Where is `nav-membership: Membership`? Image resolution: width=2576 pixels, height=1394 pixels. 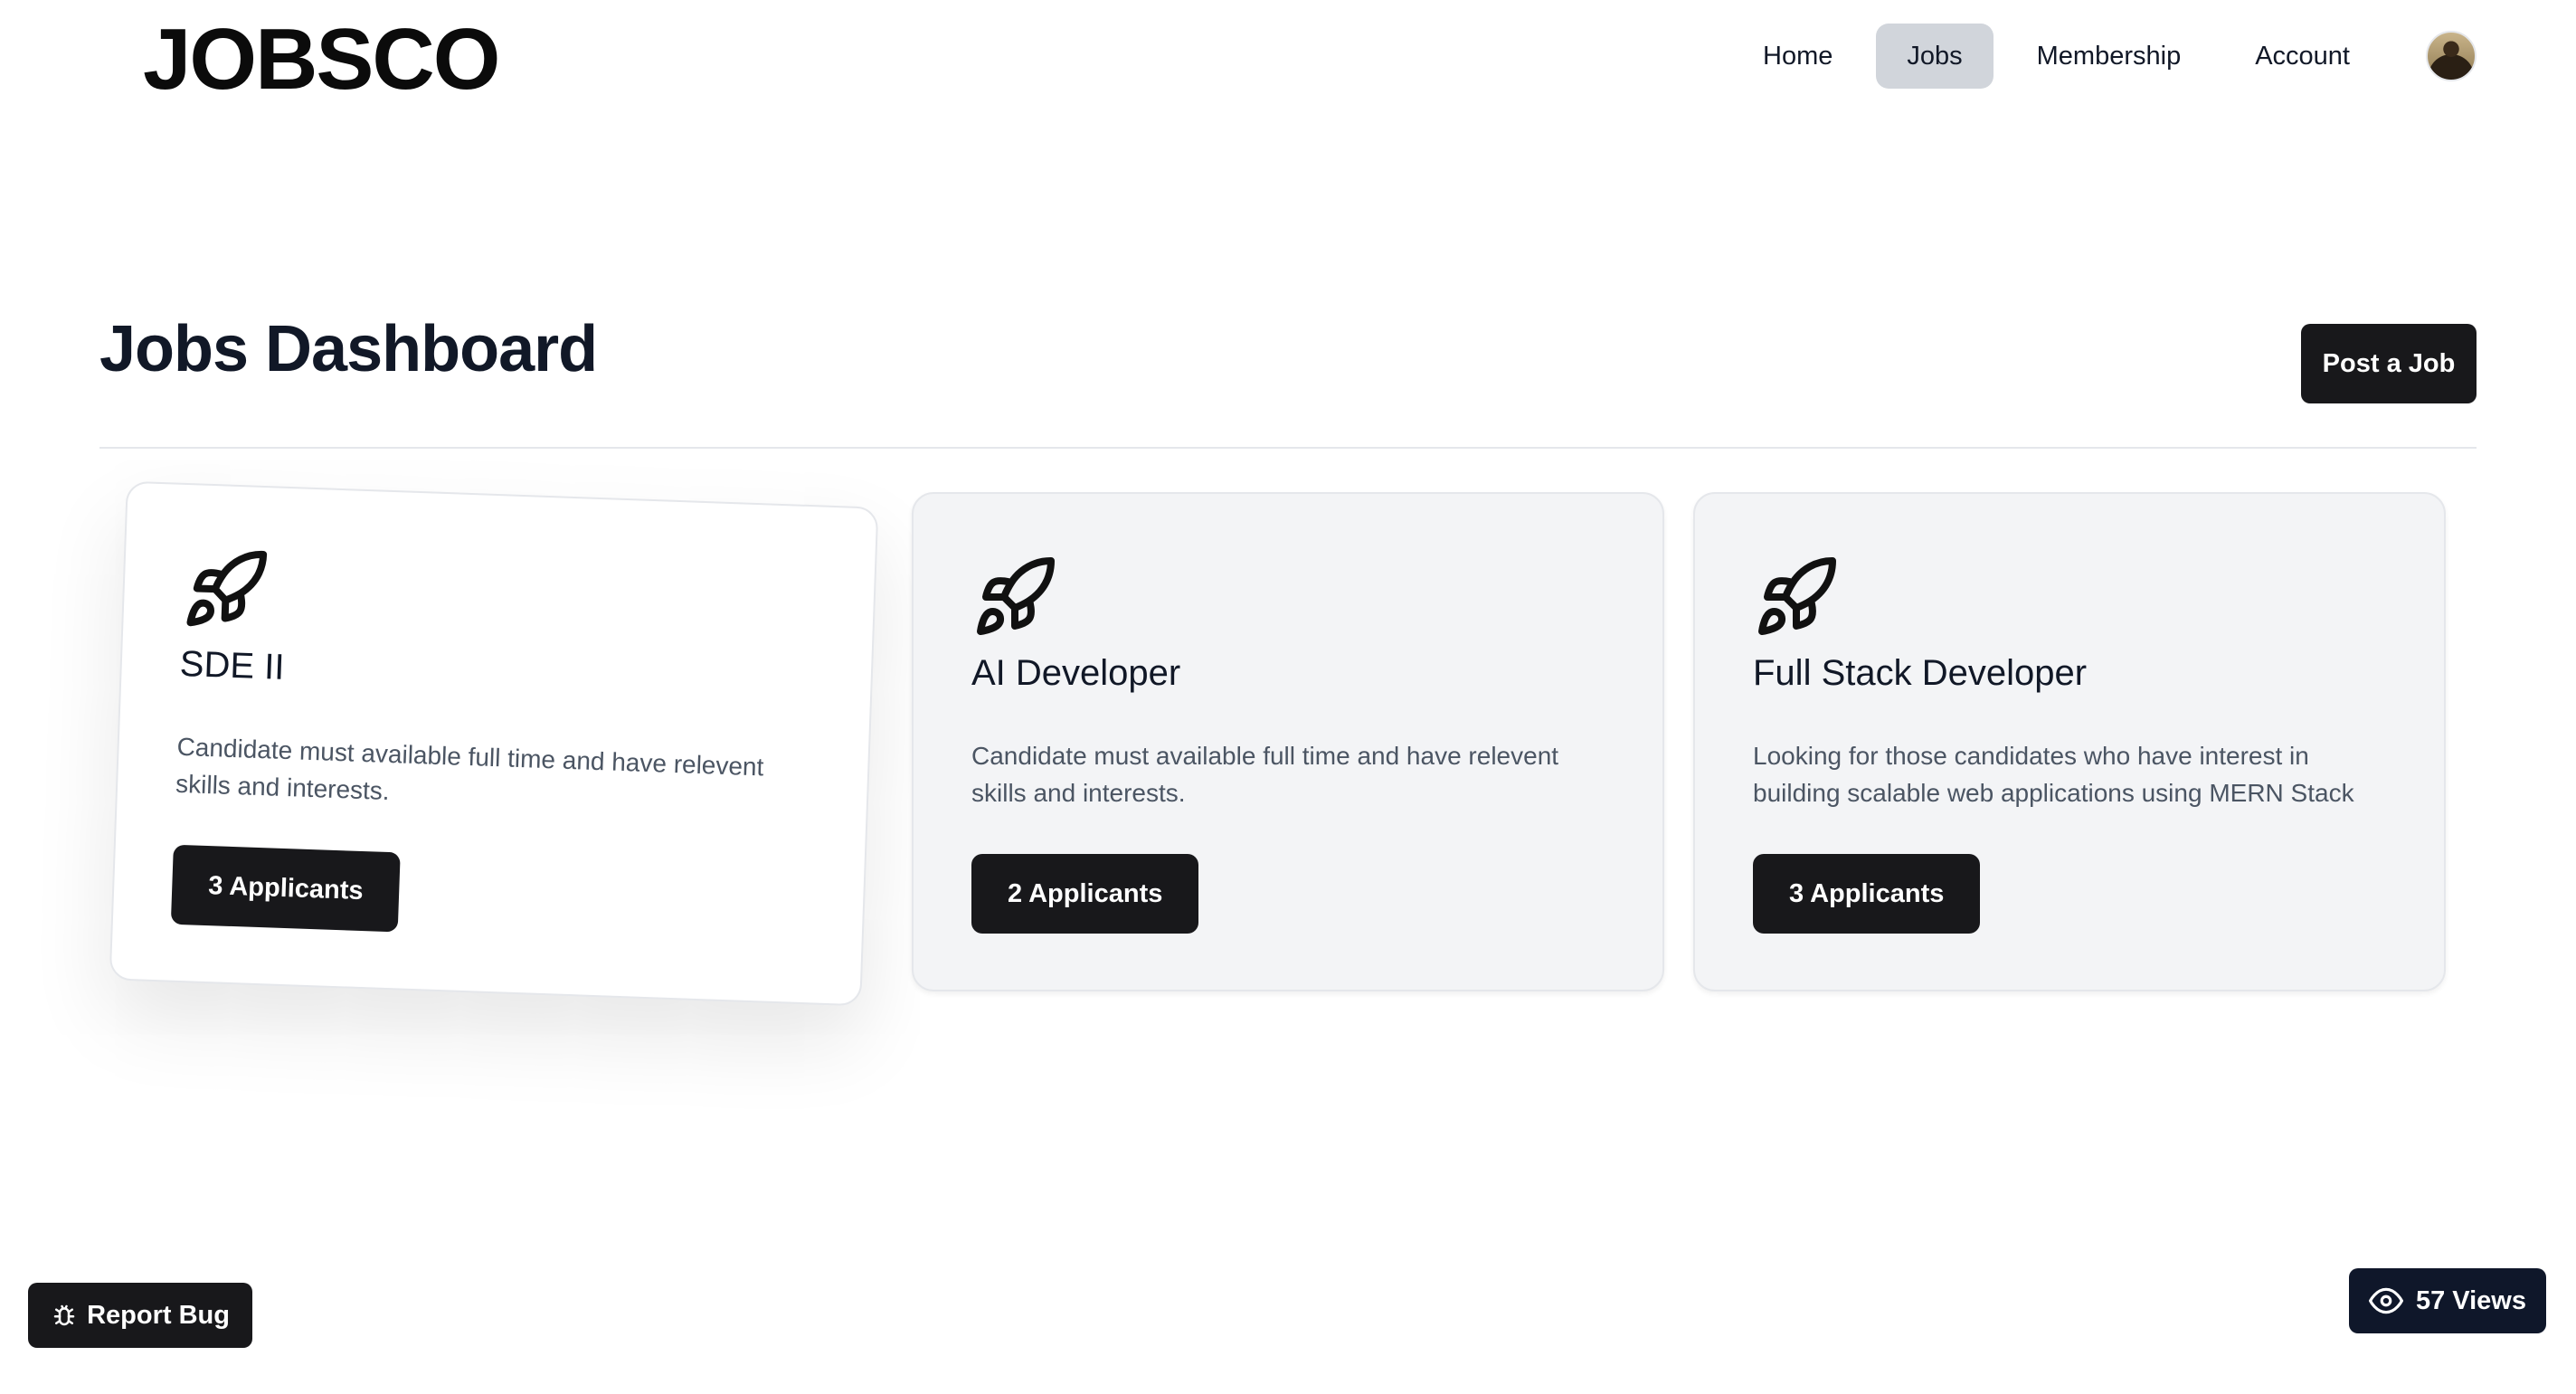 nav-membership: Membership is located at coordinates (2109, 57).